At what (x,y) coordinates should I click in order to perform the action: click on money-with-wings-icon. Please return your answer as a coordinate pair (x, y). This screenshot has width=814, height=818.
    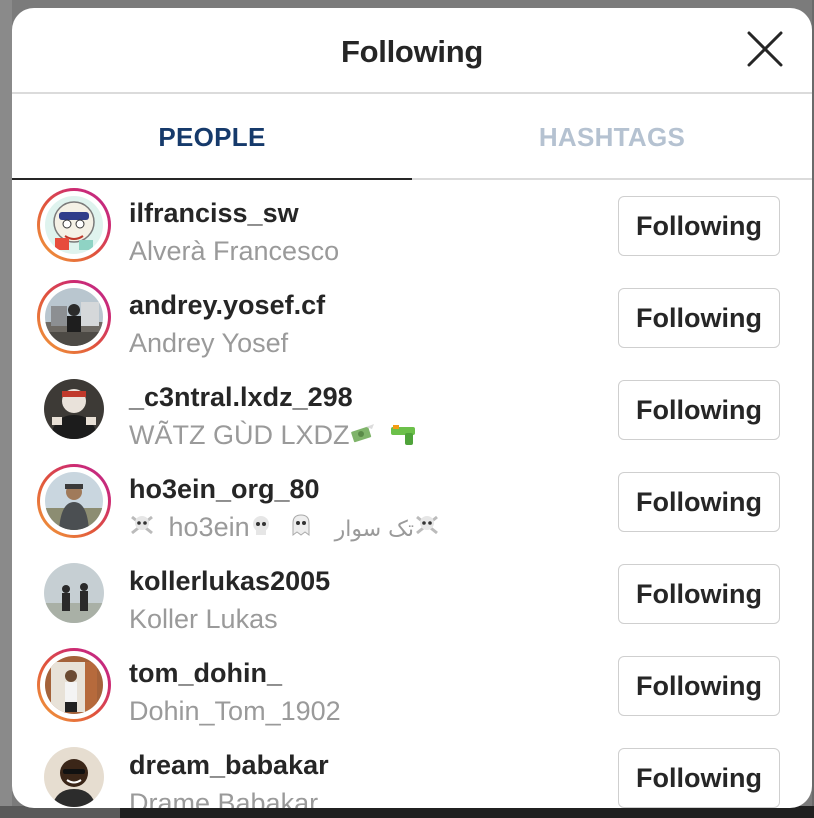
    Looking at the image, I should click on (363, 436).